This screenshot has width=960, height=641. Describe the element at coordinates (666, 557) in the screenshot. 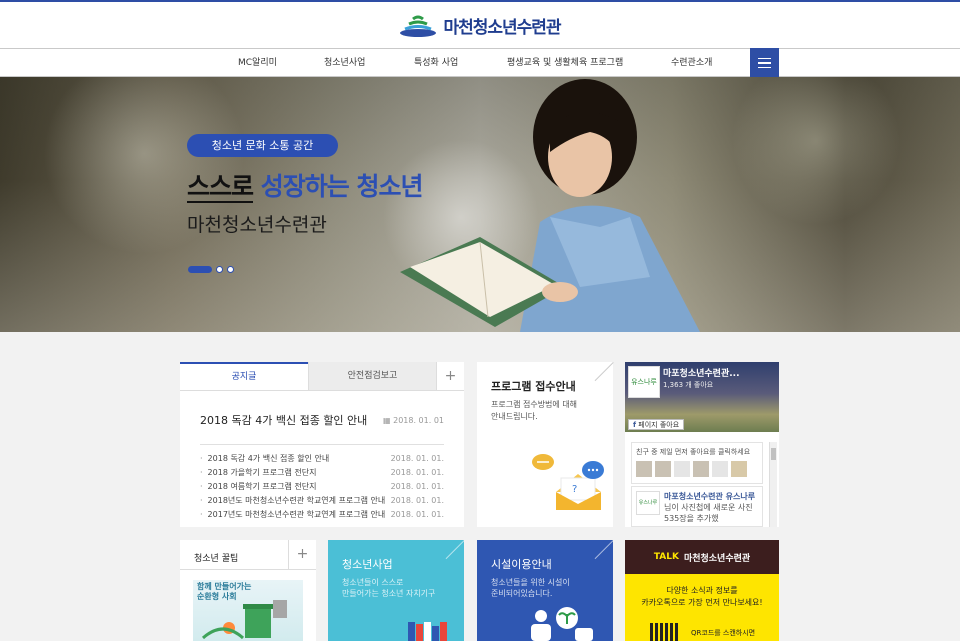

I see `kakaotalk-icon: TALK` at that location.